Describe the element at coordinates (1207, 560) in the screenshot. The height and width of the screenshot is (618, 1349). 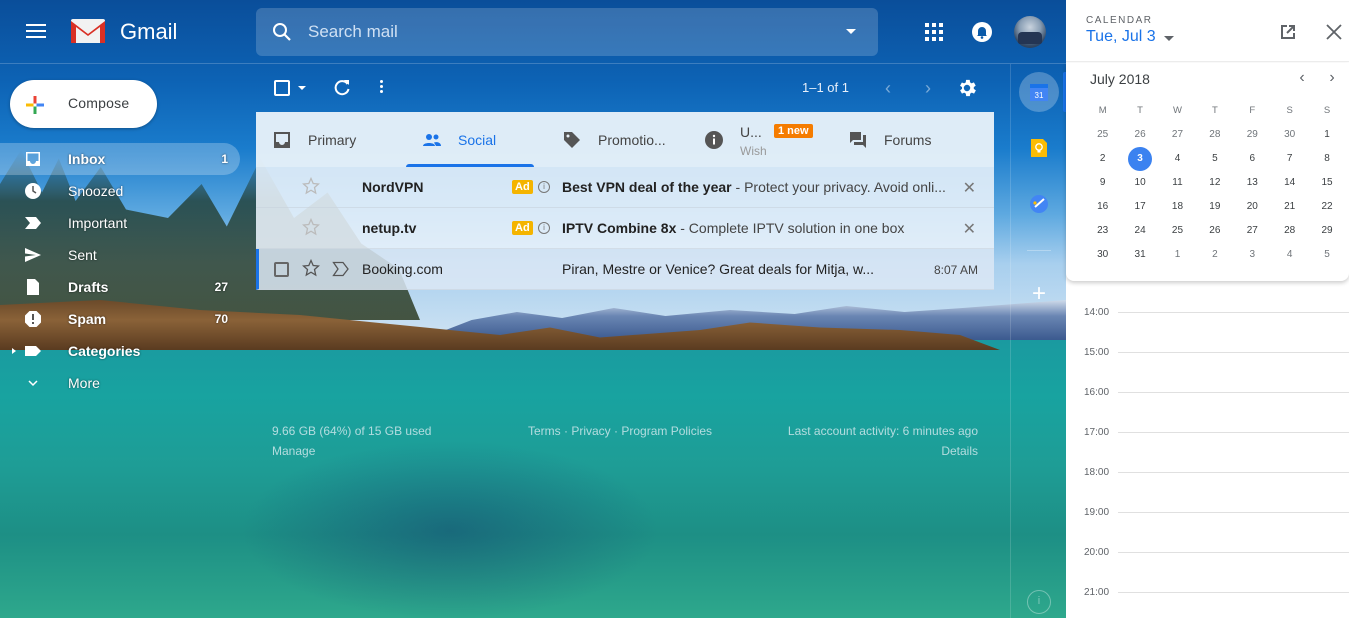
I see `hour-slot: 20:00` at that location.